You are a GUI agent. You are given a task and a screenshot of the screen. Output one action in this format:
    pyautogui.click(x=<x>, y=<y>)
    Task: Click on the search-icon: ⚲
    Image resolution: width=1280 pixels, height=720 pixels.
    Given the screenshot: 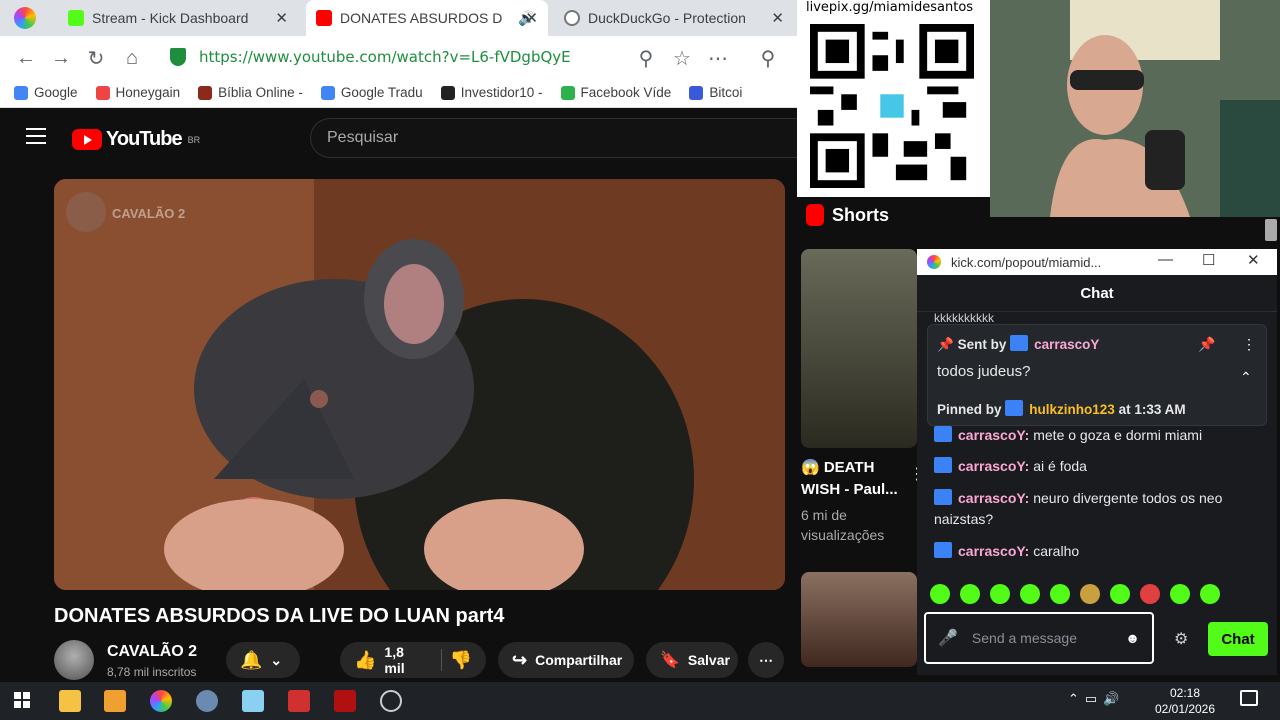 What is the action you would take?
    pyautogui.click(x=768, y=58)
    